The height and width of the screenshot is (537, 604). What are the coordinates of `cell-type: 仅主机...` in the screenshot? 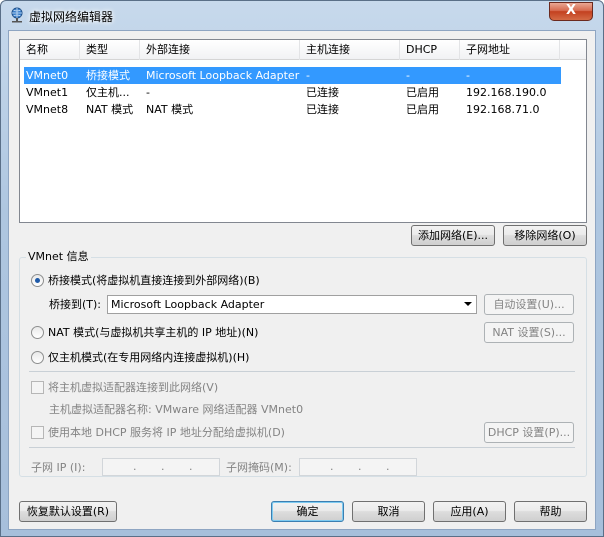 It's located at (108, 92).